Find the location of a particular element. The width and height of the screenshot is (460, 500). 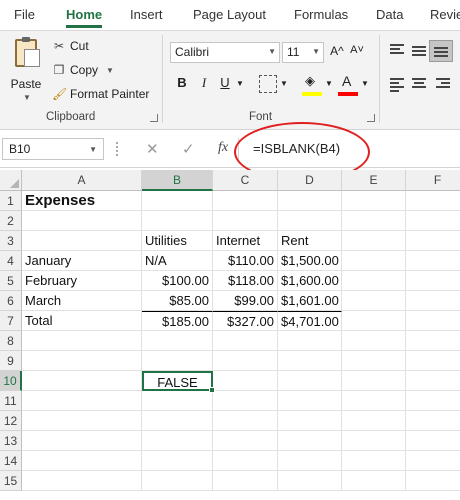

cell-b5: $100.00 is located at coordinates (177, 281).